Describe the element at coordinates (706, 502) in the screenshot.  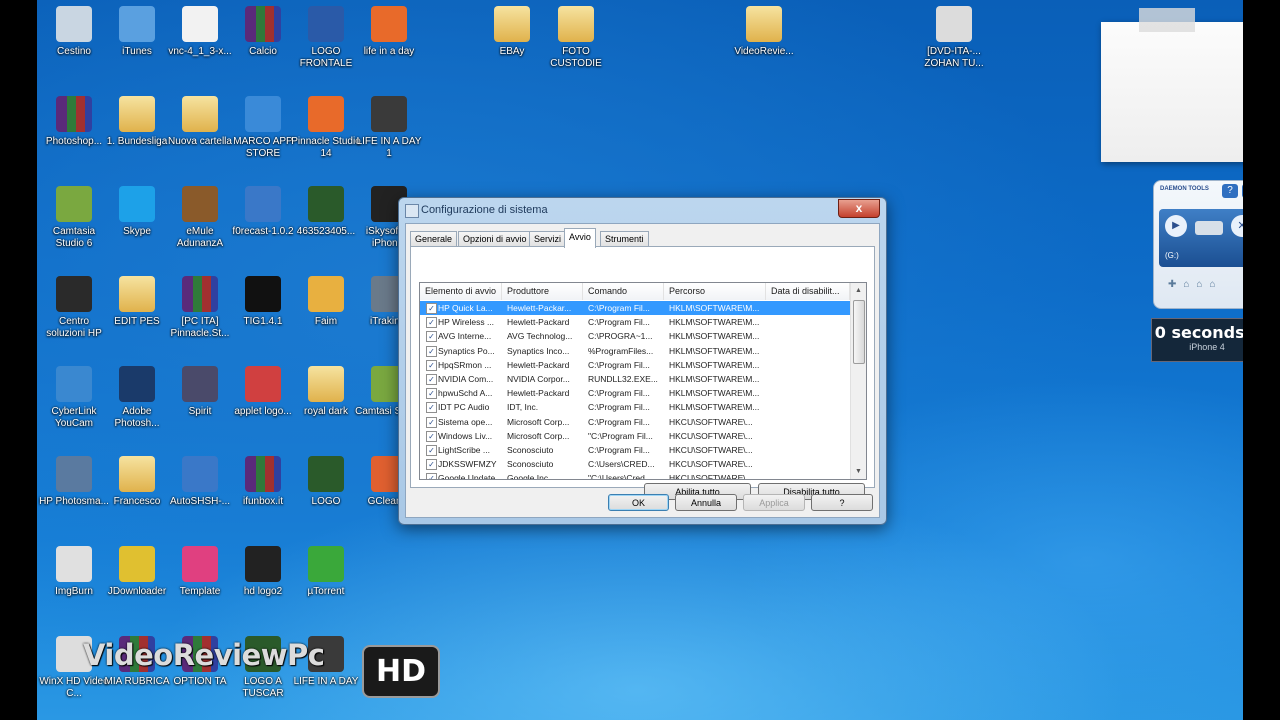
I see `cancel-button: Annulla` at that location.